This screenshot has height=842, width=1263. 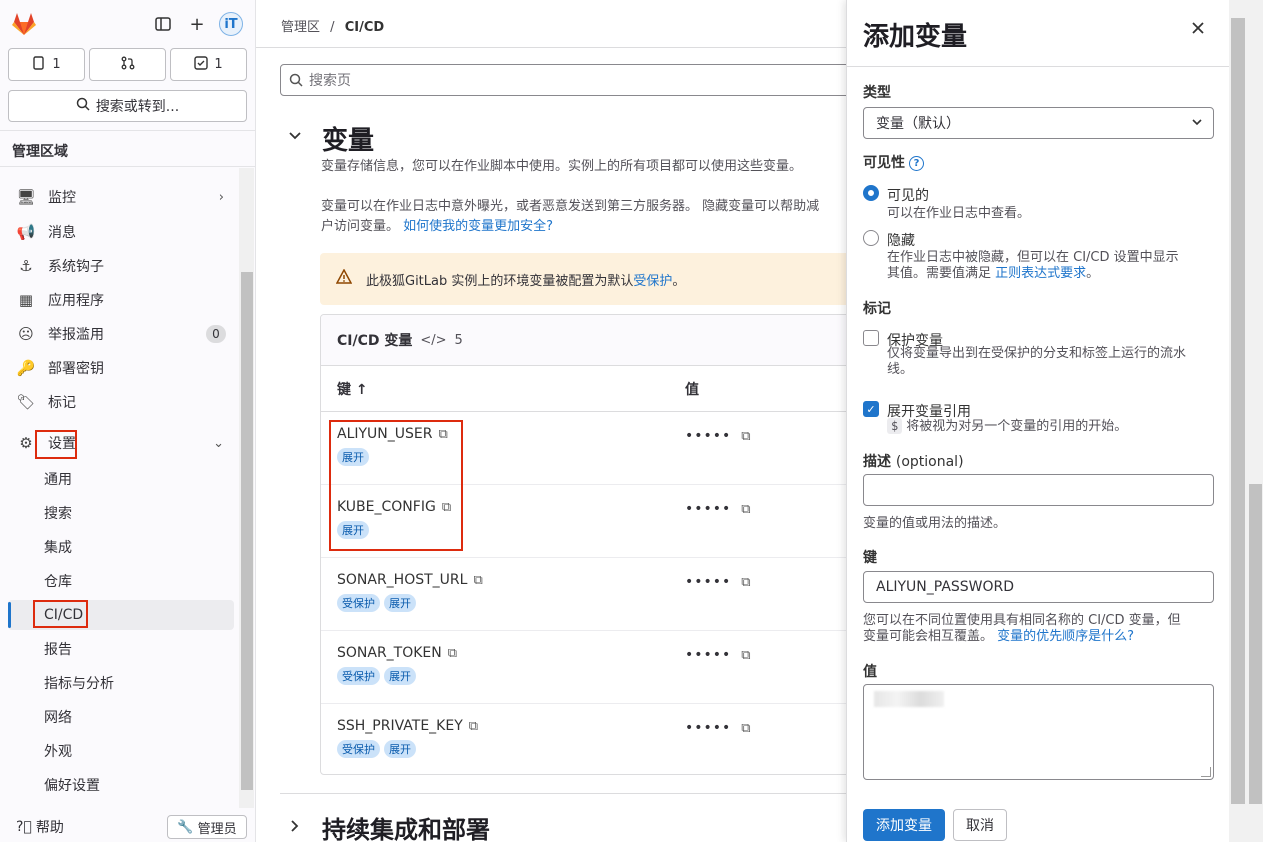 What do you see at coordinates (406, 829) in the screenshot?
I see `next-section-title: 持续集成和部署` at bounding box center [406, 829].